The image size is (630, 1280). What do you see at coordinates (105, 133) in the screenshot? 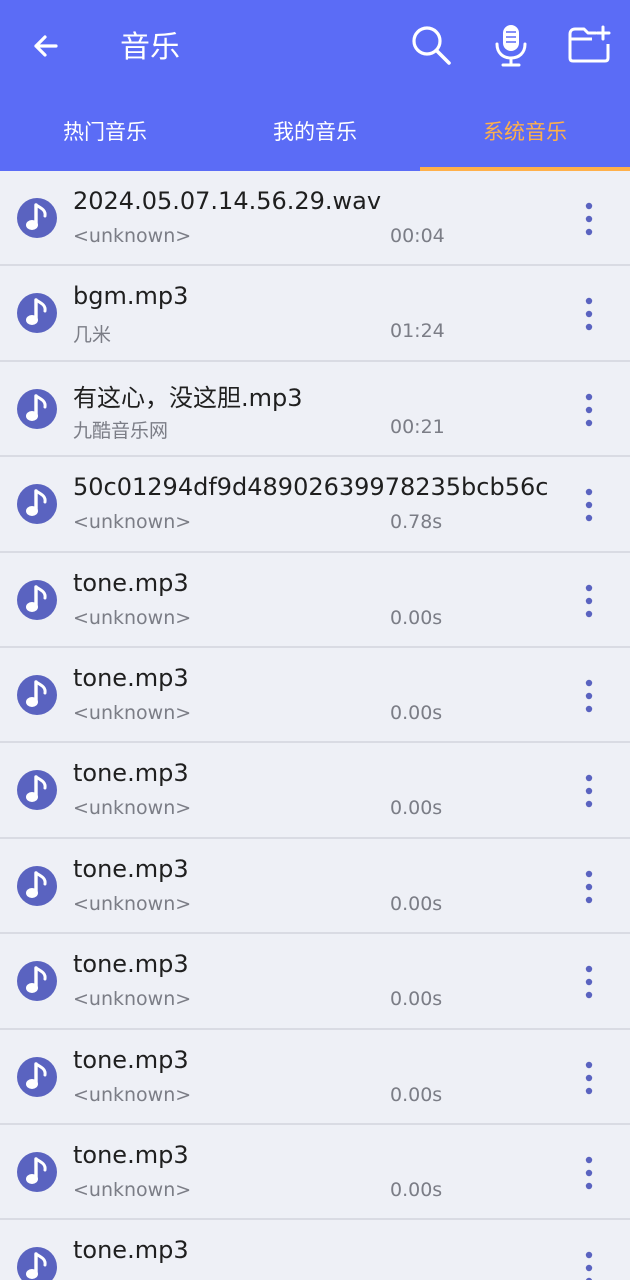
I see `tab-hot-music: 热门音乐` at bounding box center [105, 133].